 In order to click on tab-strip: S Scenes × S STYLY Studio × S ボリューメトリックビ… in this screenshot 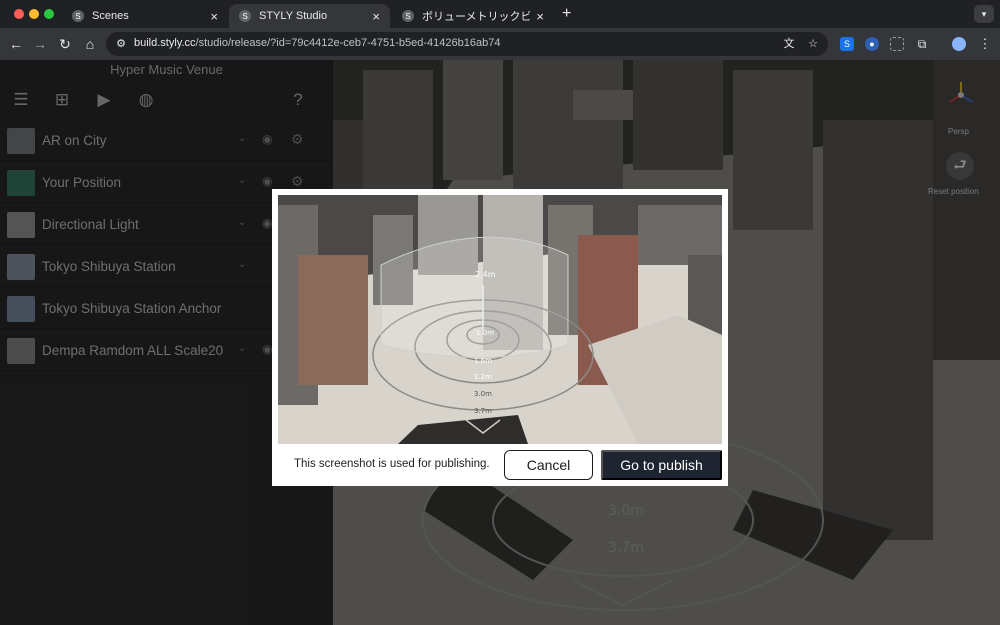, I will do `click(500, 14)`.